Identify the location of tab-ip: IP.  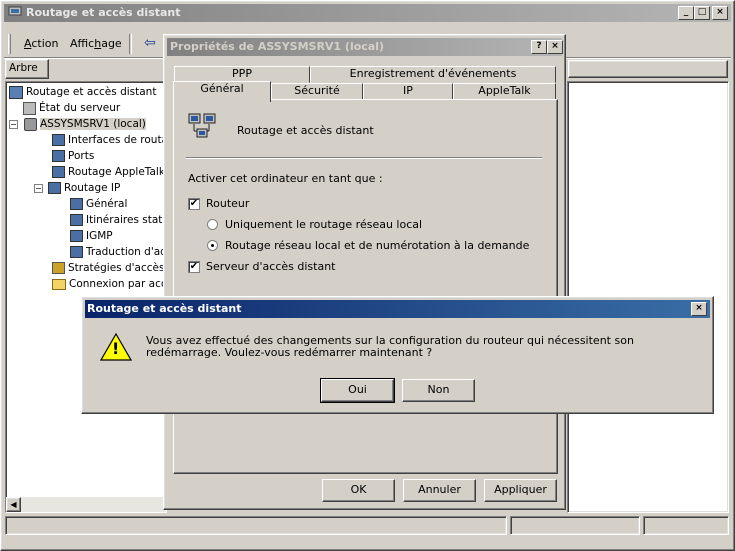
(408, 91).